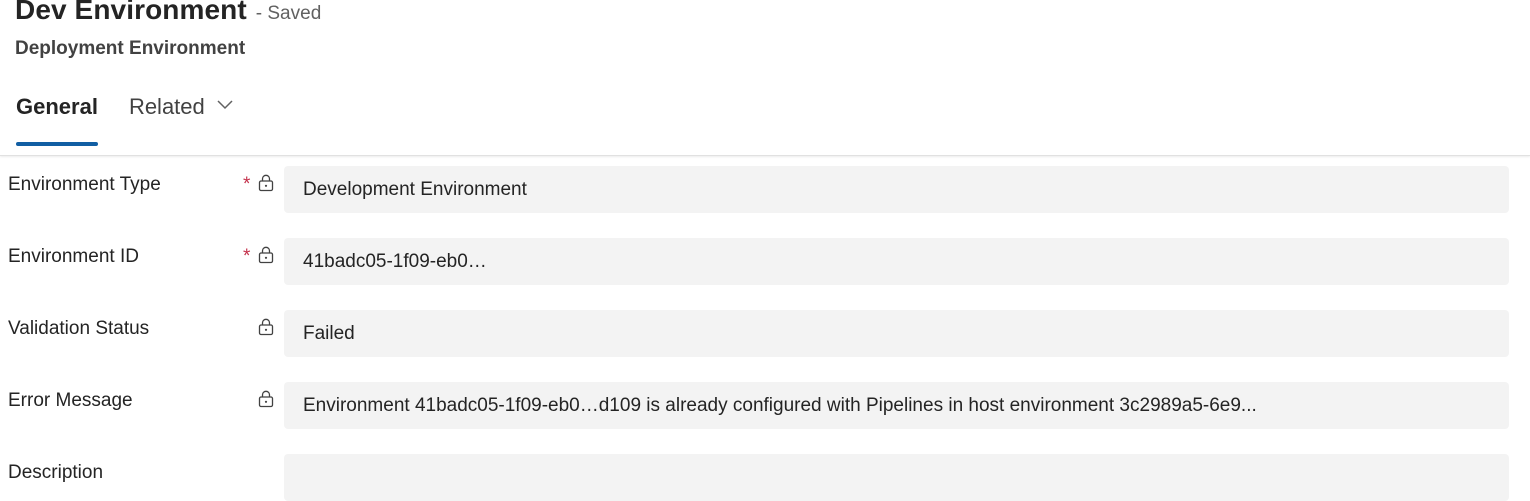  What do you see at coordinates (130, 48) in the screenshot?
I see `entity-subtitle: Deployment Environment` at bounding box center [130, 48].